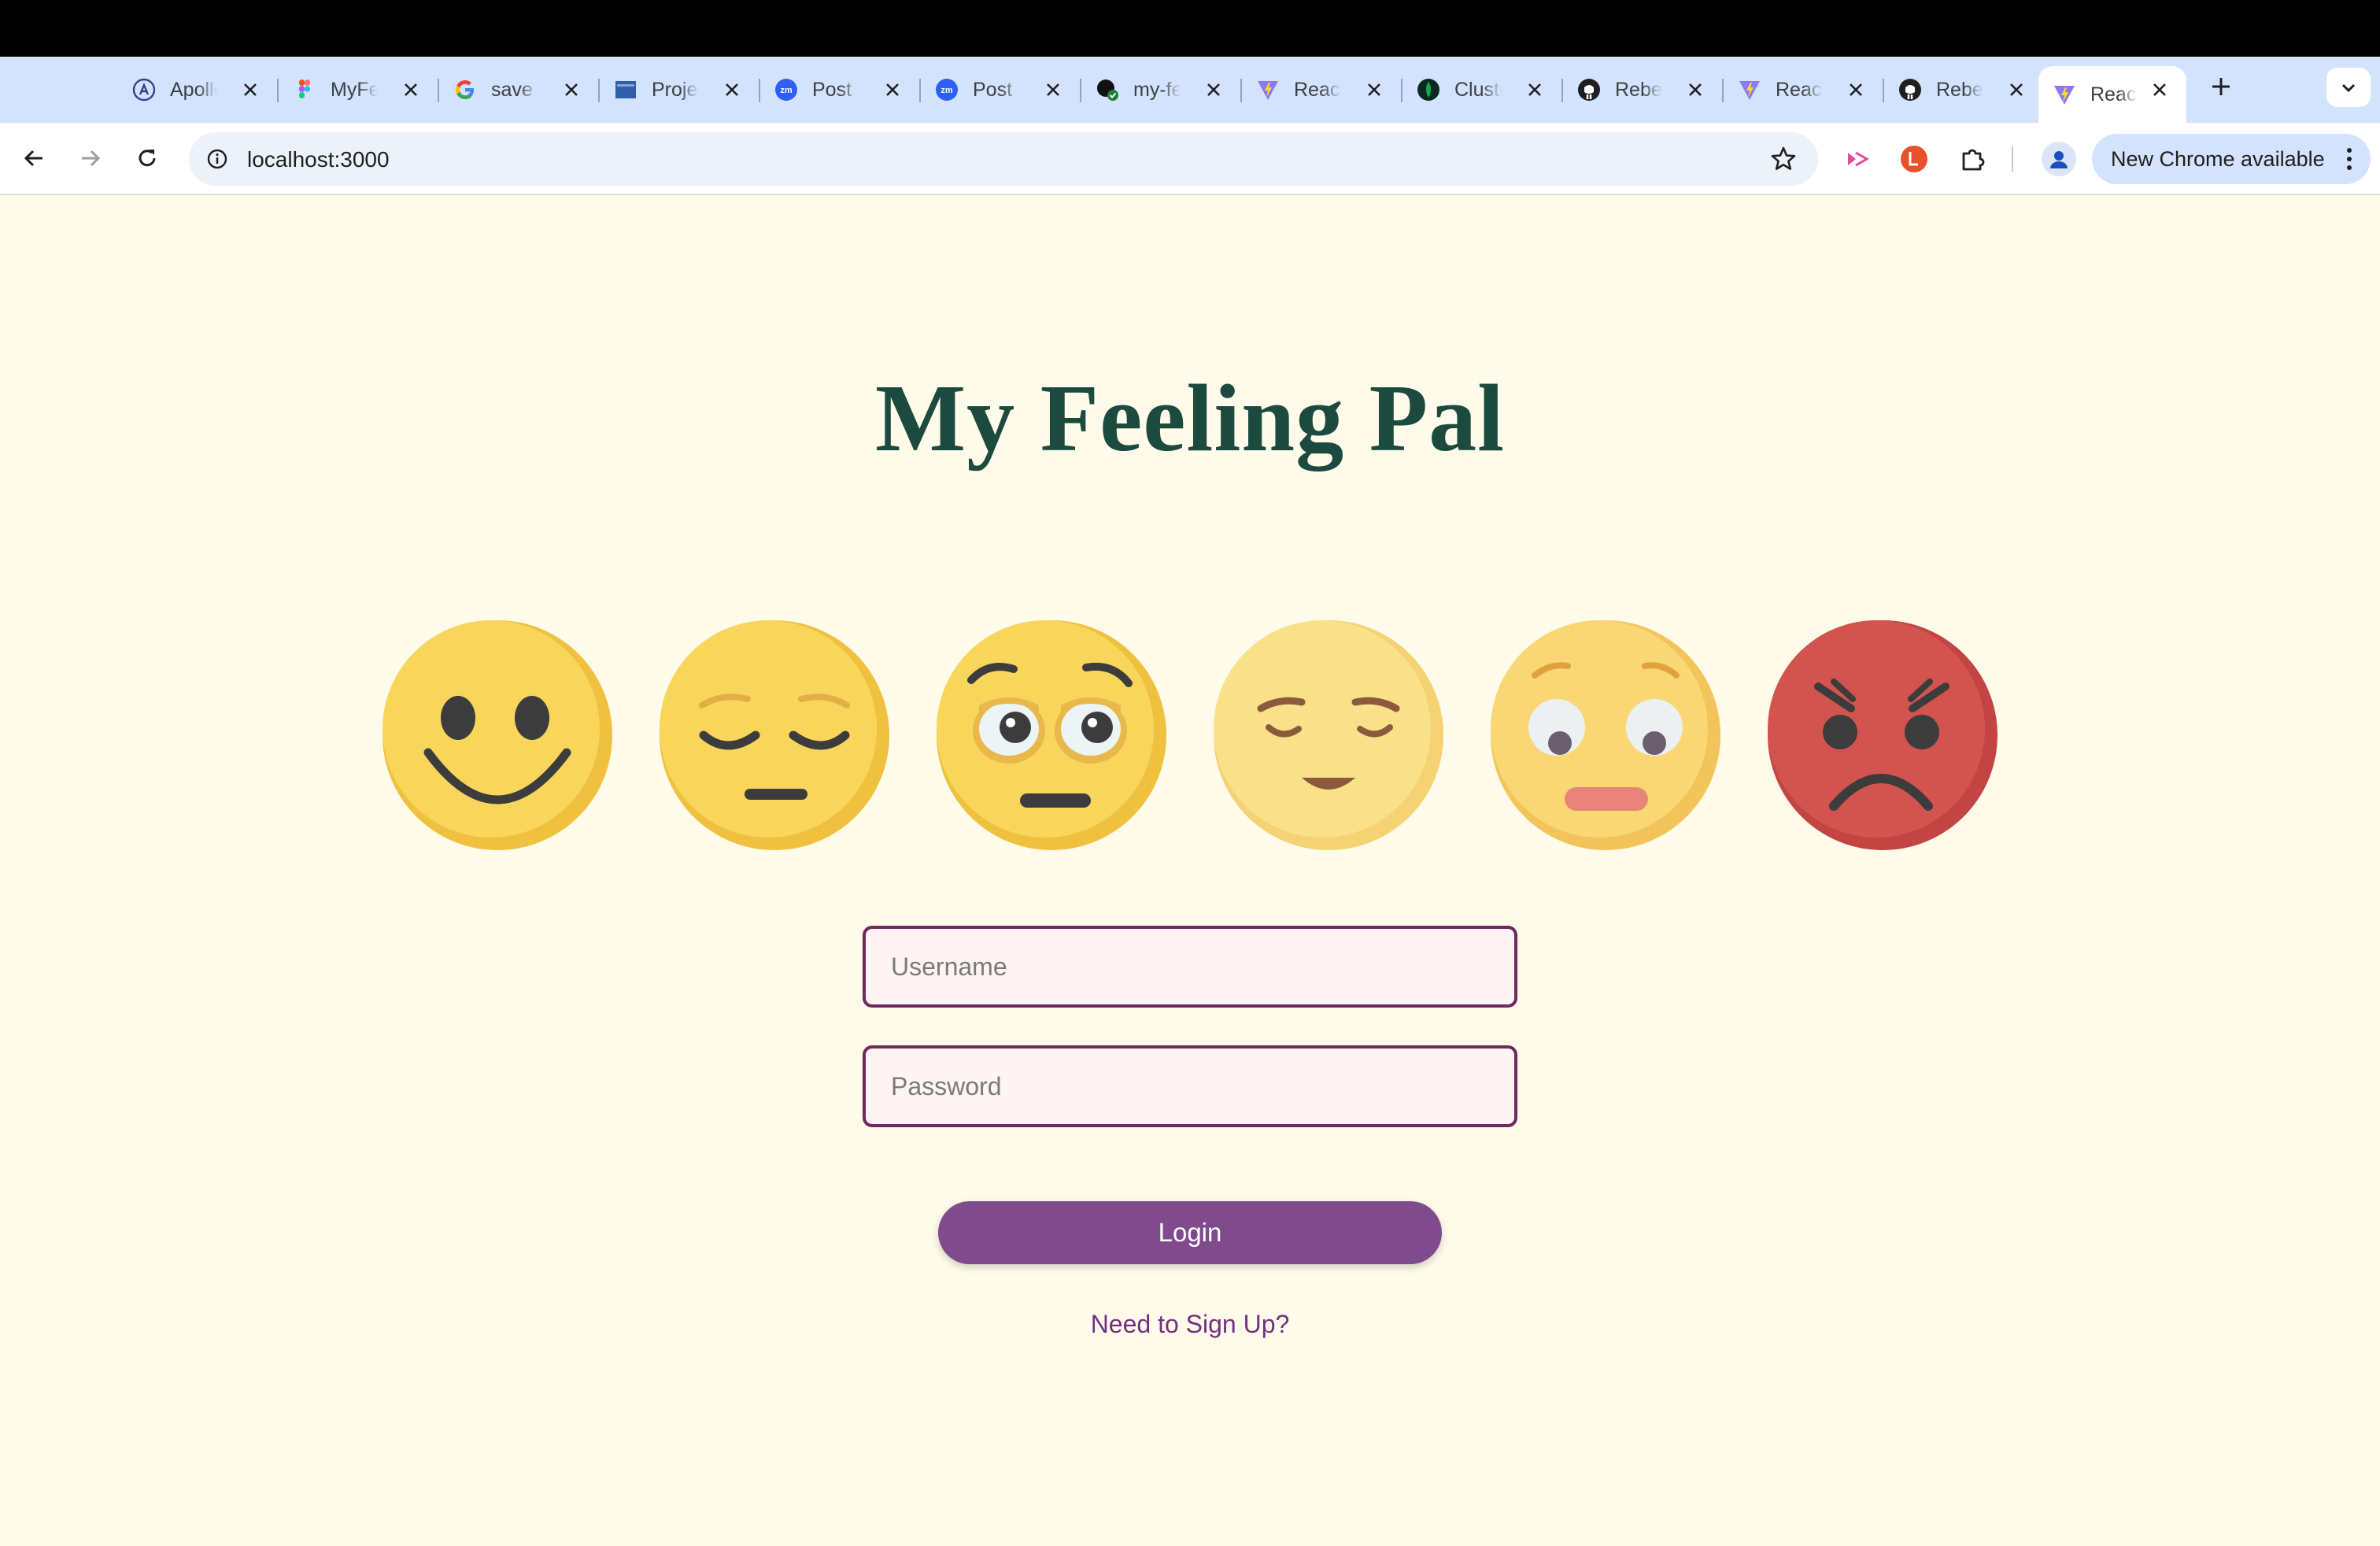  I want to click on tab-title: save, so click(512, 89).